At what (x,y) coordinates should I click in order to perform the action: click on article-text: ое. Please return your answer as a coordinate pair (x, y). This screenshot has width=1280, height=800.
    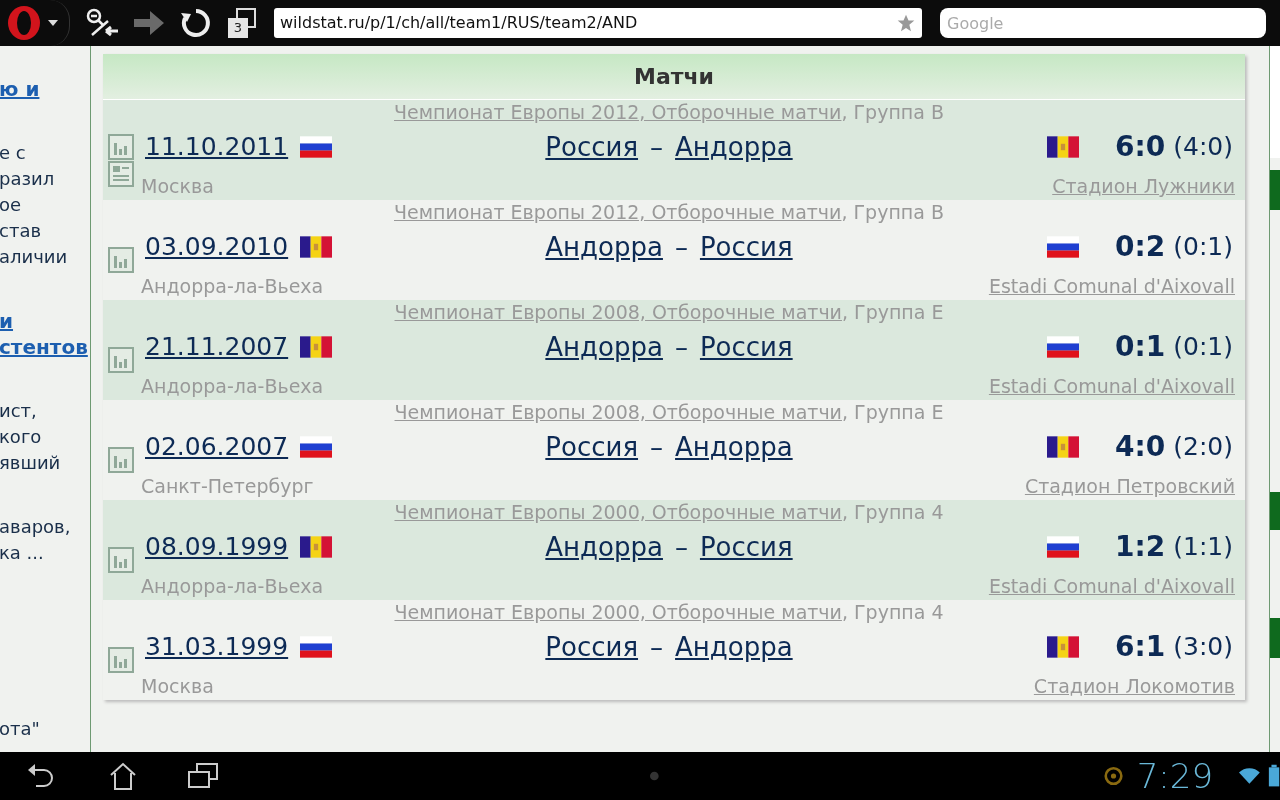
    Looking at the image, I should click on (11, 205).